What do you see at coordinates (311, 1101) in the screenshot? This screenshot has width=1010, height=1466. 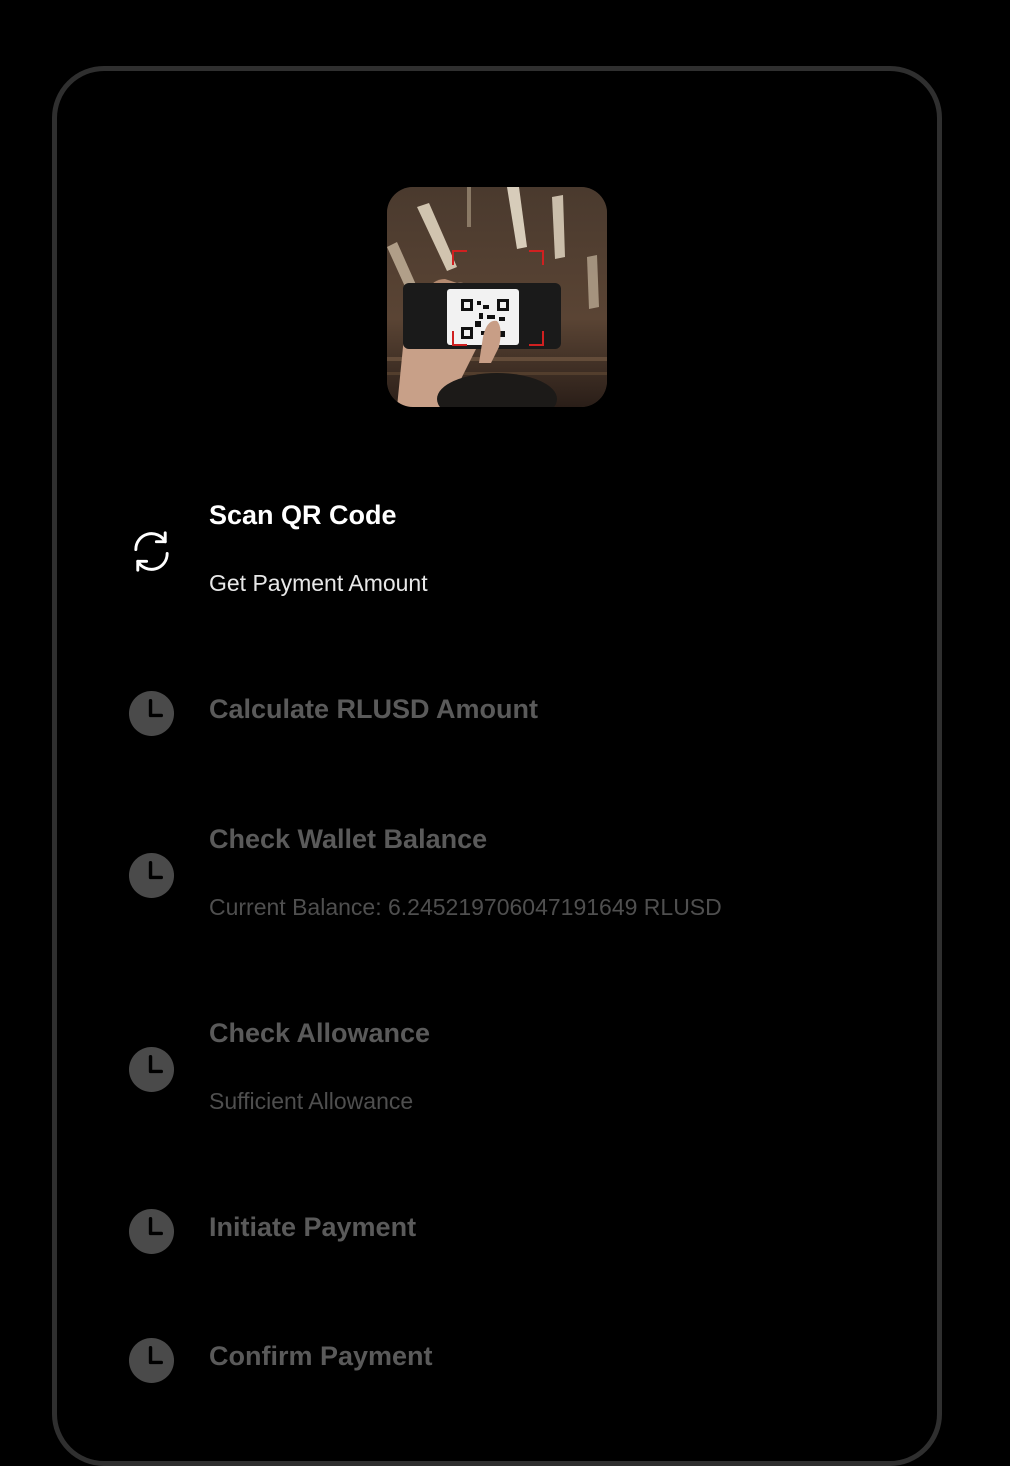 I see `allowance-status-text: Sufficient Allowance` at bounding box center [311, 1101].